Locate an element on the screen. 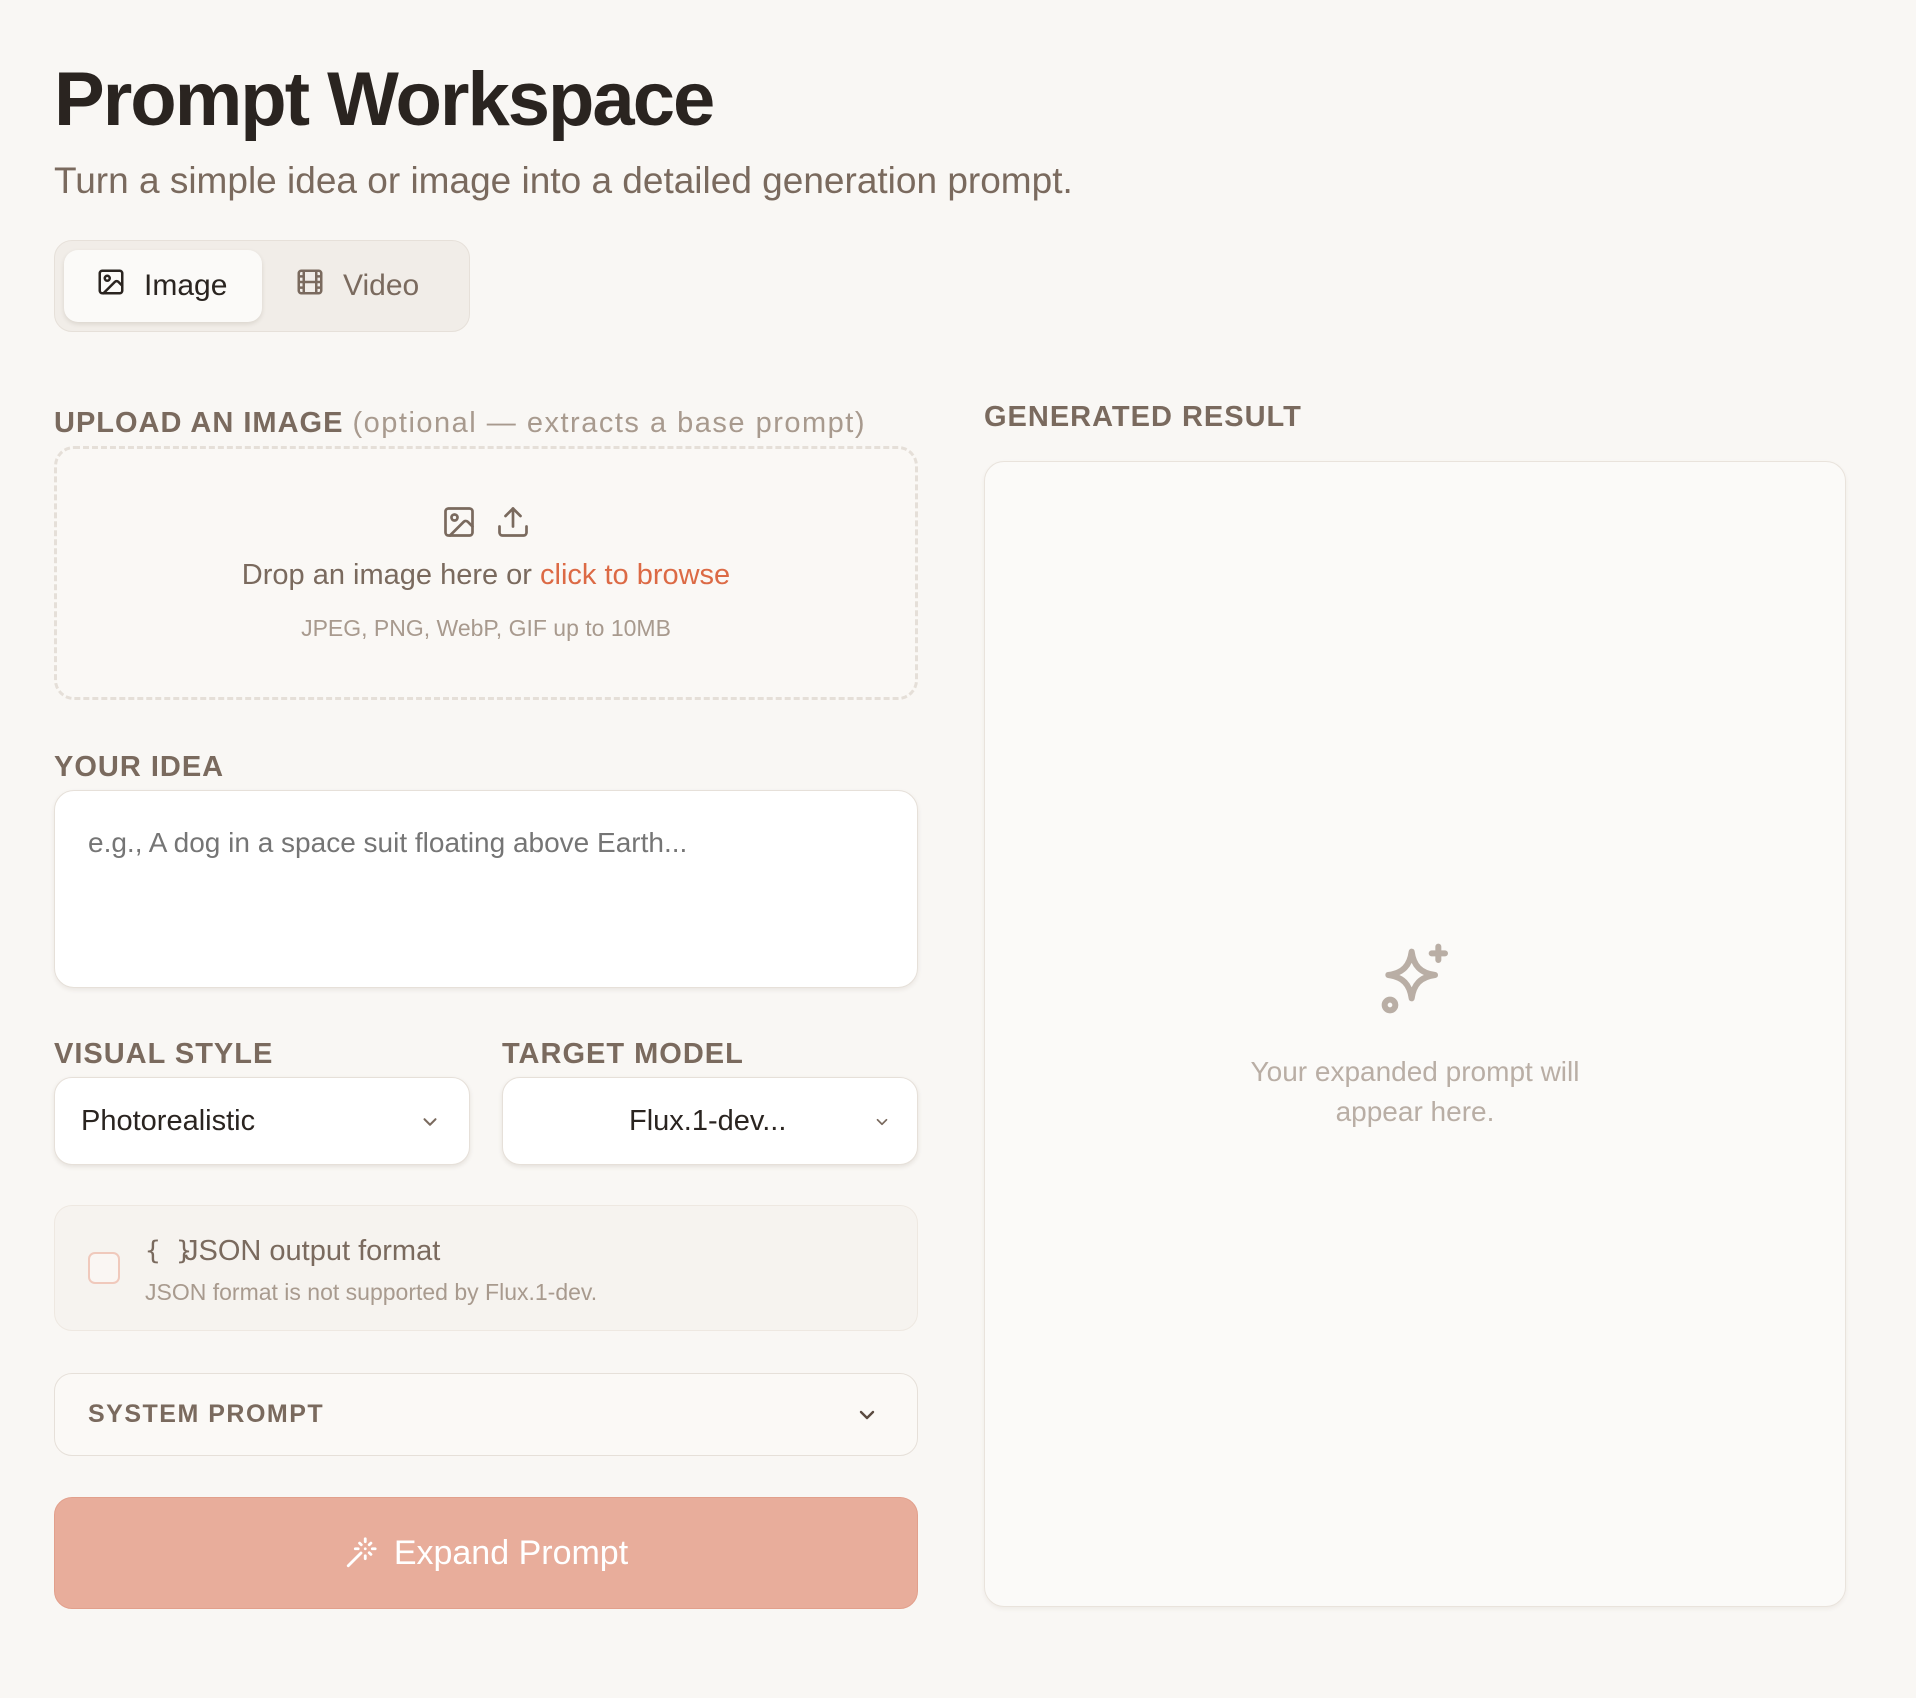 This screenshot has height=1698, width=1916. target-model-label: TARGET MODEL is located at coordinates (623, 1054).